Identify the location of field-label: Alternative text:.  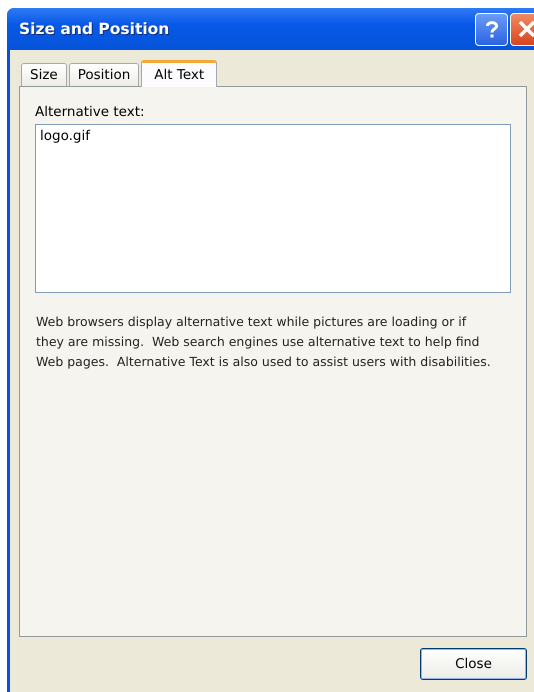
(90, 112).